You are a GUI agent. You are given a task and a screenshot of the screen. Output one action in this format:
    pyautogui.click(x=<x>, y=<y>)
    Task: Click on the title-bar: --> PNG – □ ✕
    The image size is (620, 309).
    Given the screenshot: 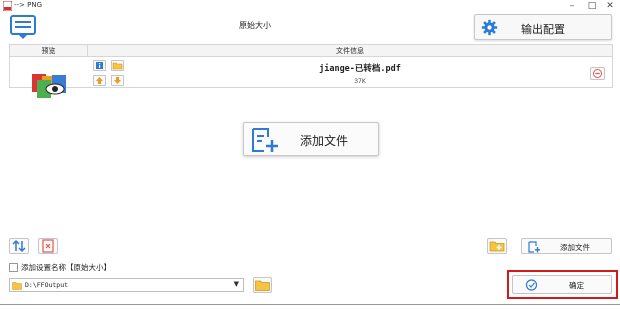 What is the action you would take?
    pyautogui.click(x=310, y=6)
    